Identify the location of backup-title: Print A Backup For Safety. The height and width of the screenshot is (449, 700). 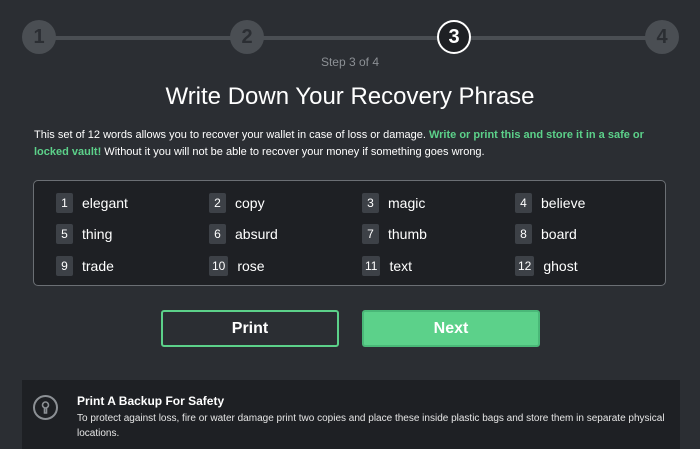
(151, 401).